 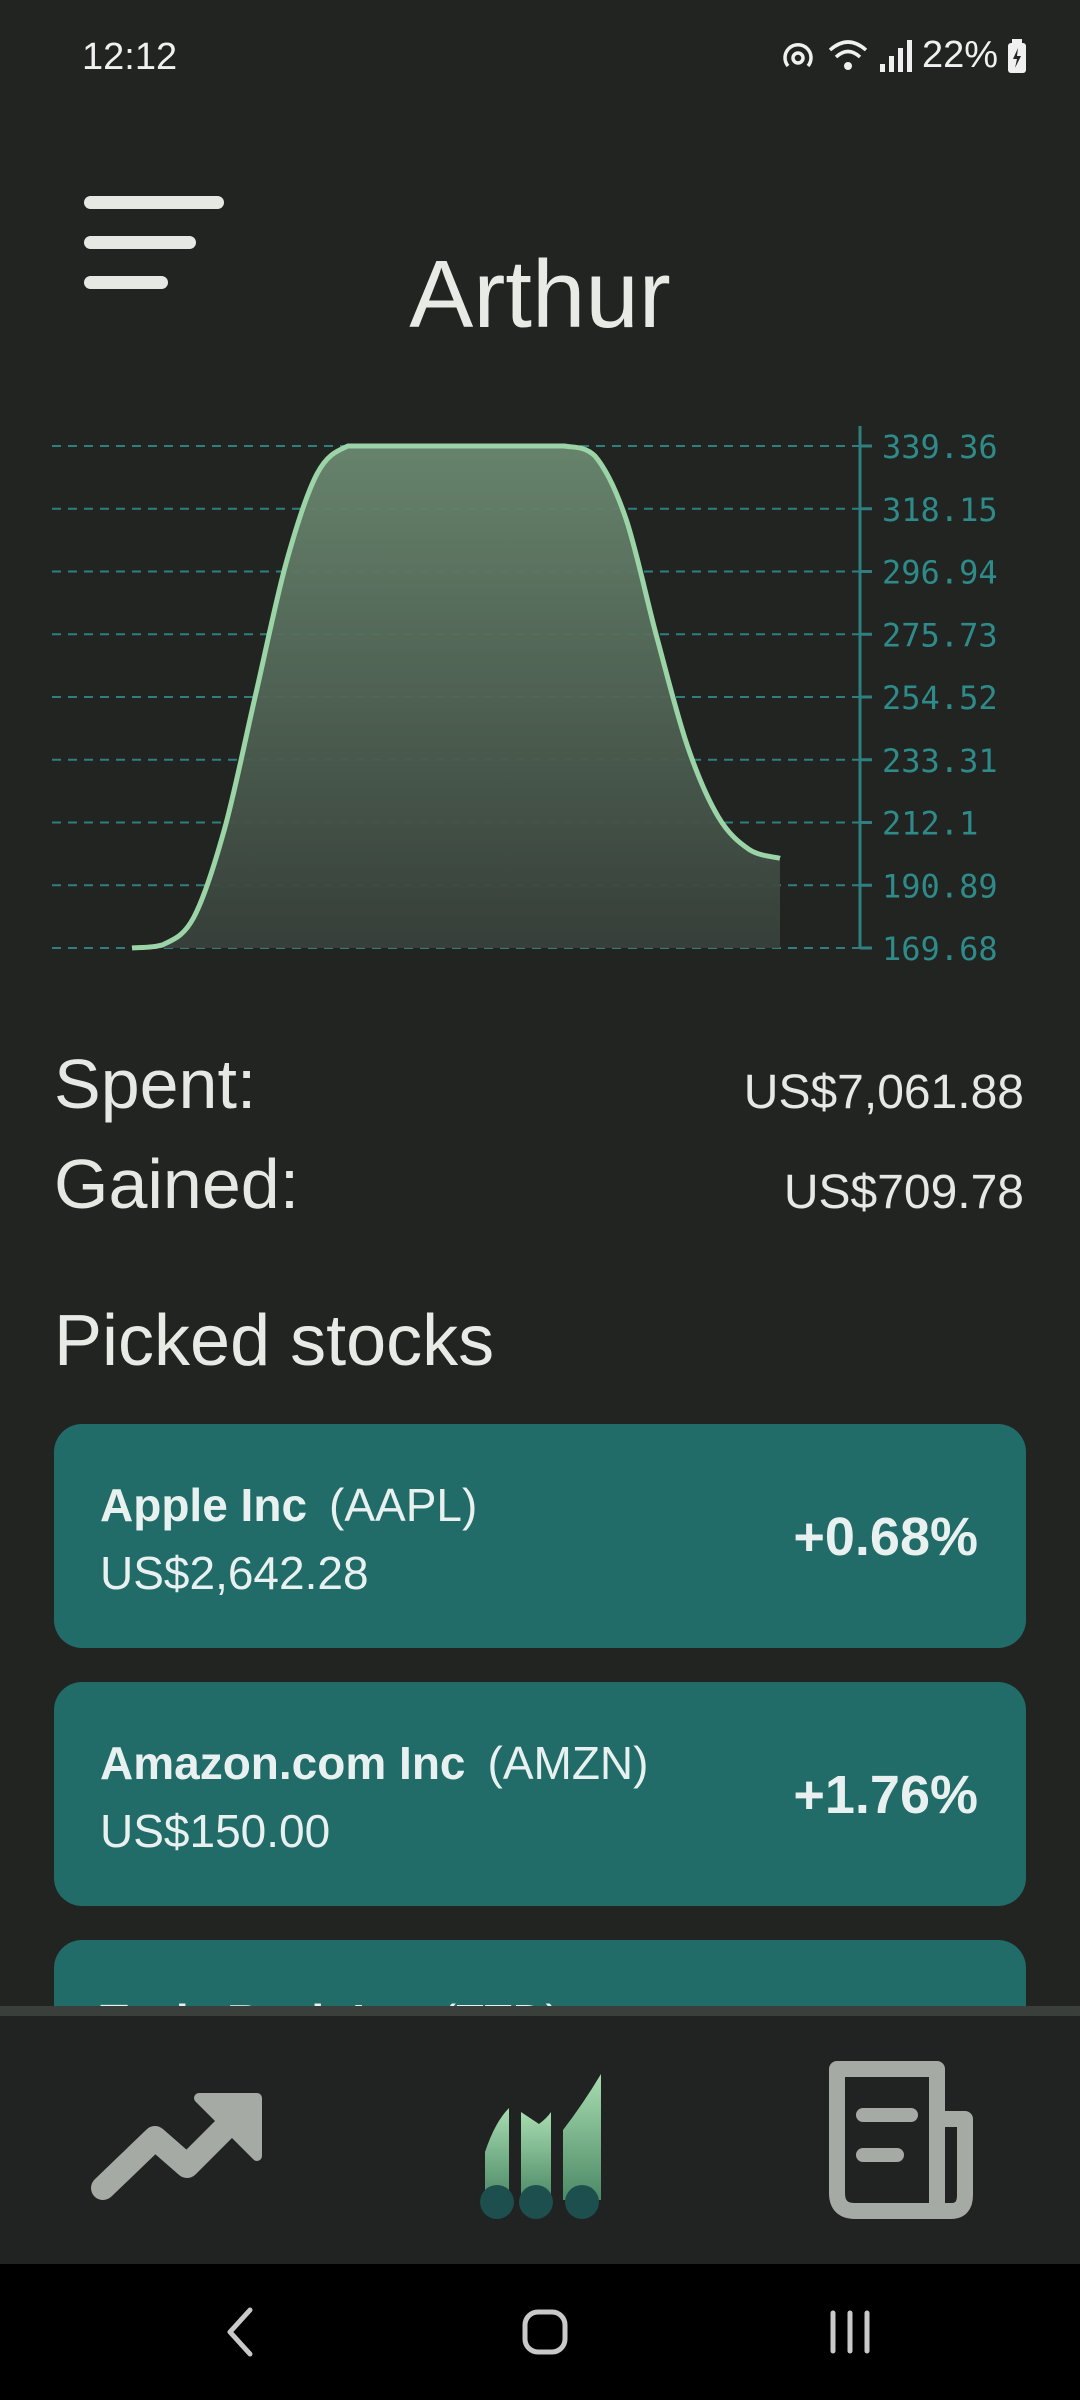 I want to click on home-button, so click(x=545, y=2332).